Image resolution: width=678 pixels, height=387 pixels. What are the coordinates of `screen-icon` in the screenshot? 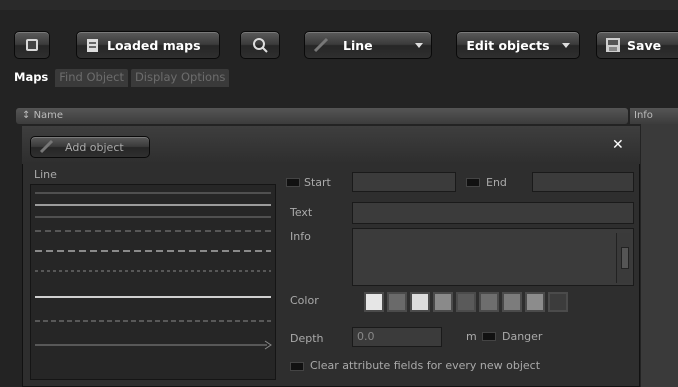 It's located at (32, 45).